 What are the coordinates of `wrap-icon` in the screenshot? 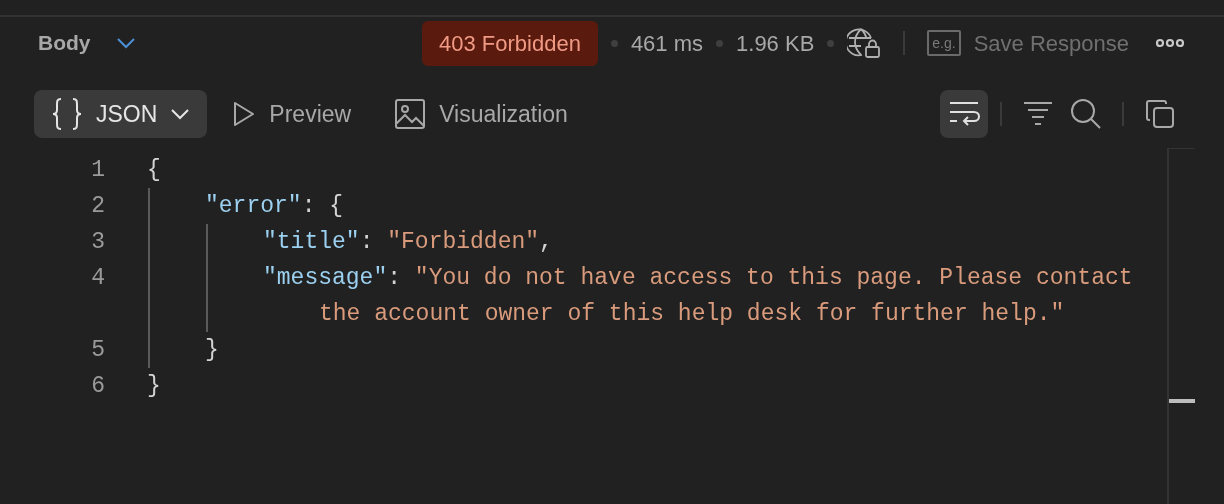 It's located at (964, 114).